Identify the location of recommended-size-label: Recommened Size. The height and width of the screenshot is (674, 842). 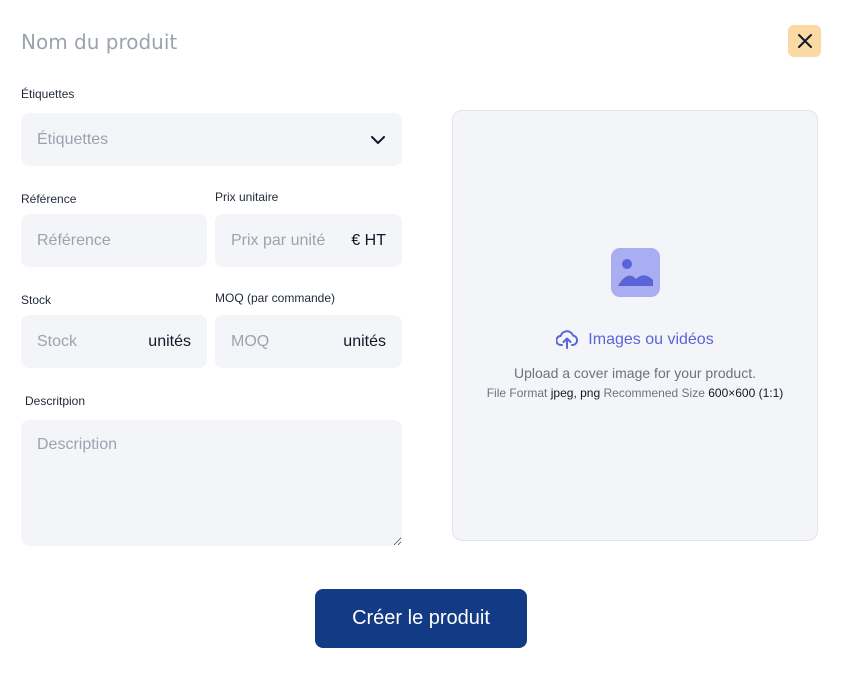
(654, 393).